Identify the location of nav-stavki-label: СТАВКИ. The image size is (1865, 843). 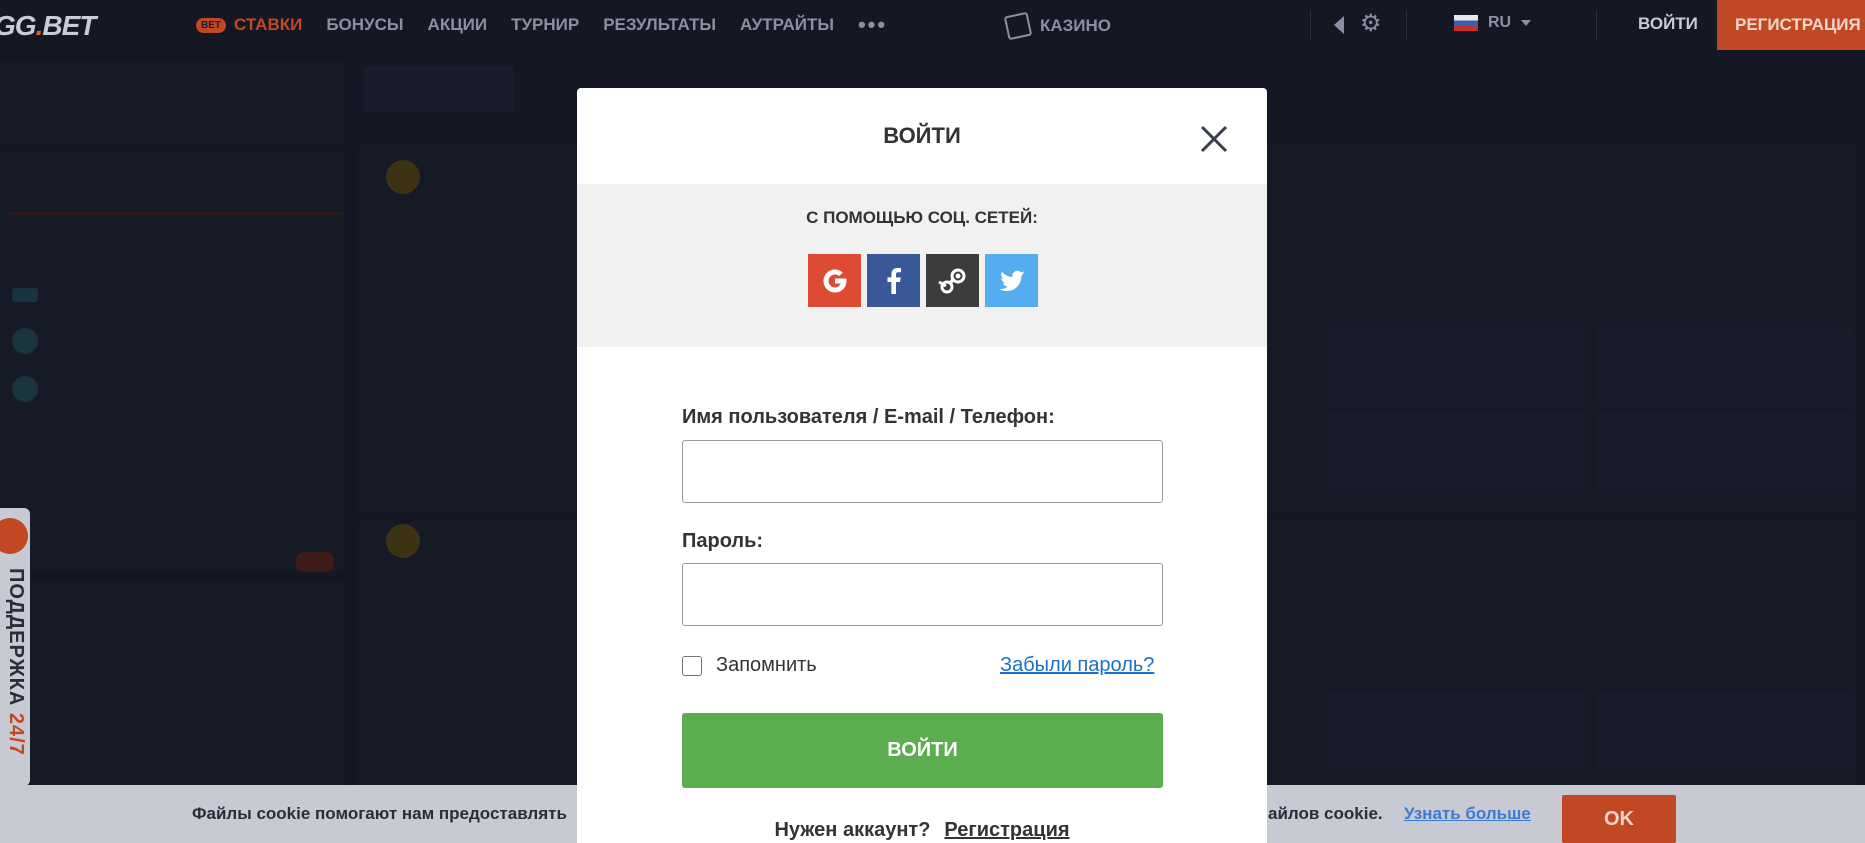
(268, 24).